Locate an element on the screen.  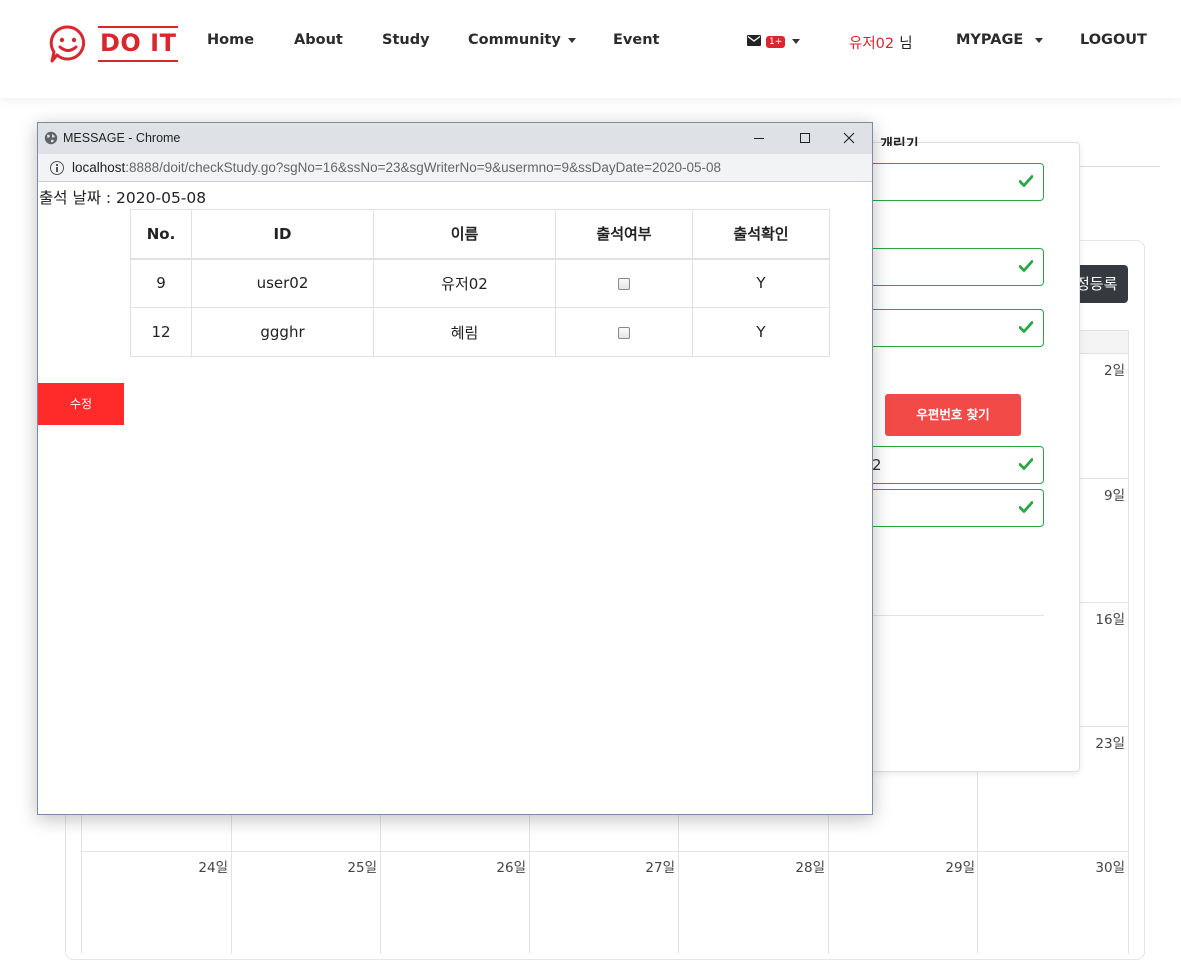
attendance-date: 출석 날짜 : 2020-05-08 is located at coordinates (122, 197).